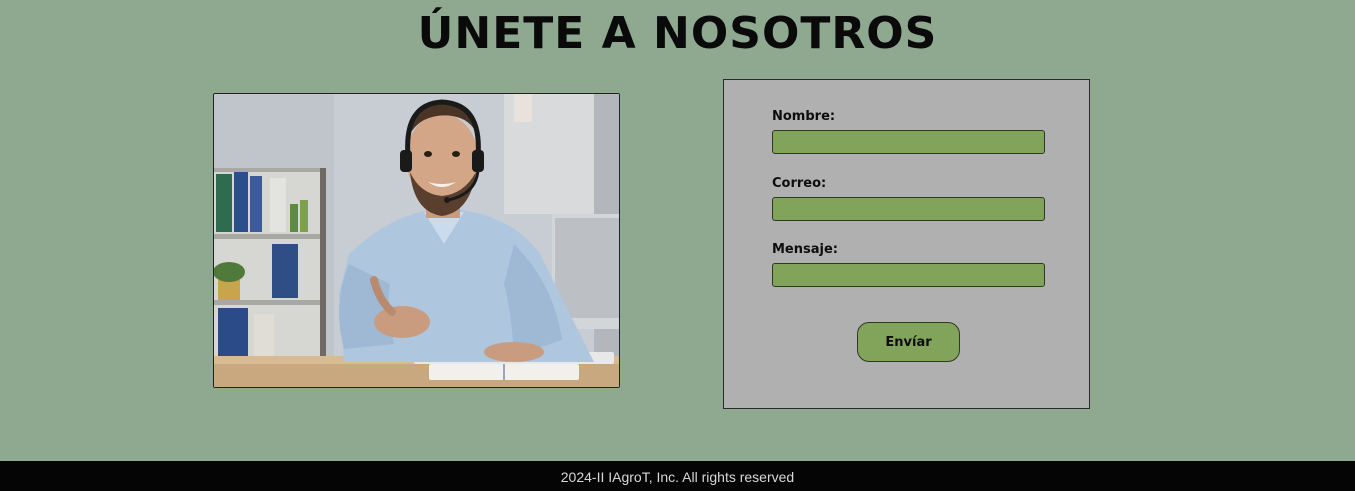 The width and height of the screenshot is (1355, 491). I want to click on submit-button: Envíar, so click(908, 342).